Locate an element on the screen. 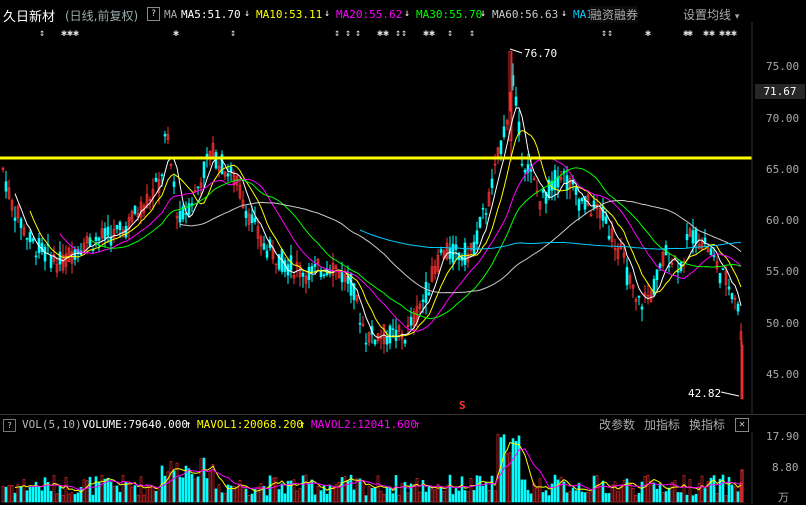 The image size is (806, 505). current-price-tag: 71.67 is located at coordinates (780, 91).